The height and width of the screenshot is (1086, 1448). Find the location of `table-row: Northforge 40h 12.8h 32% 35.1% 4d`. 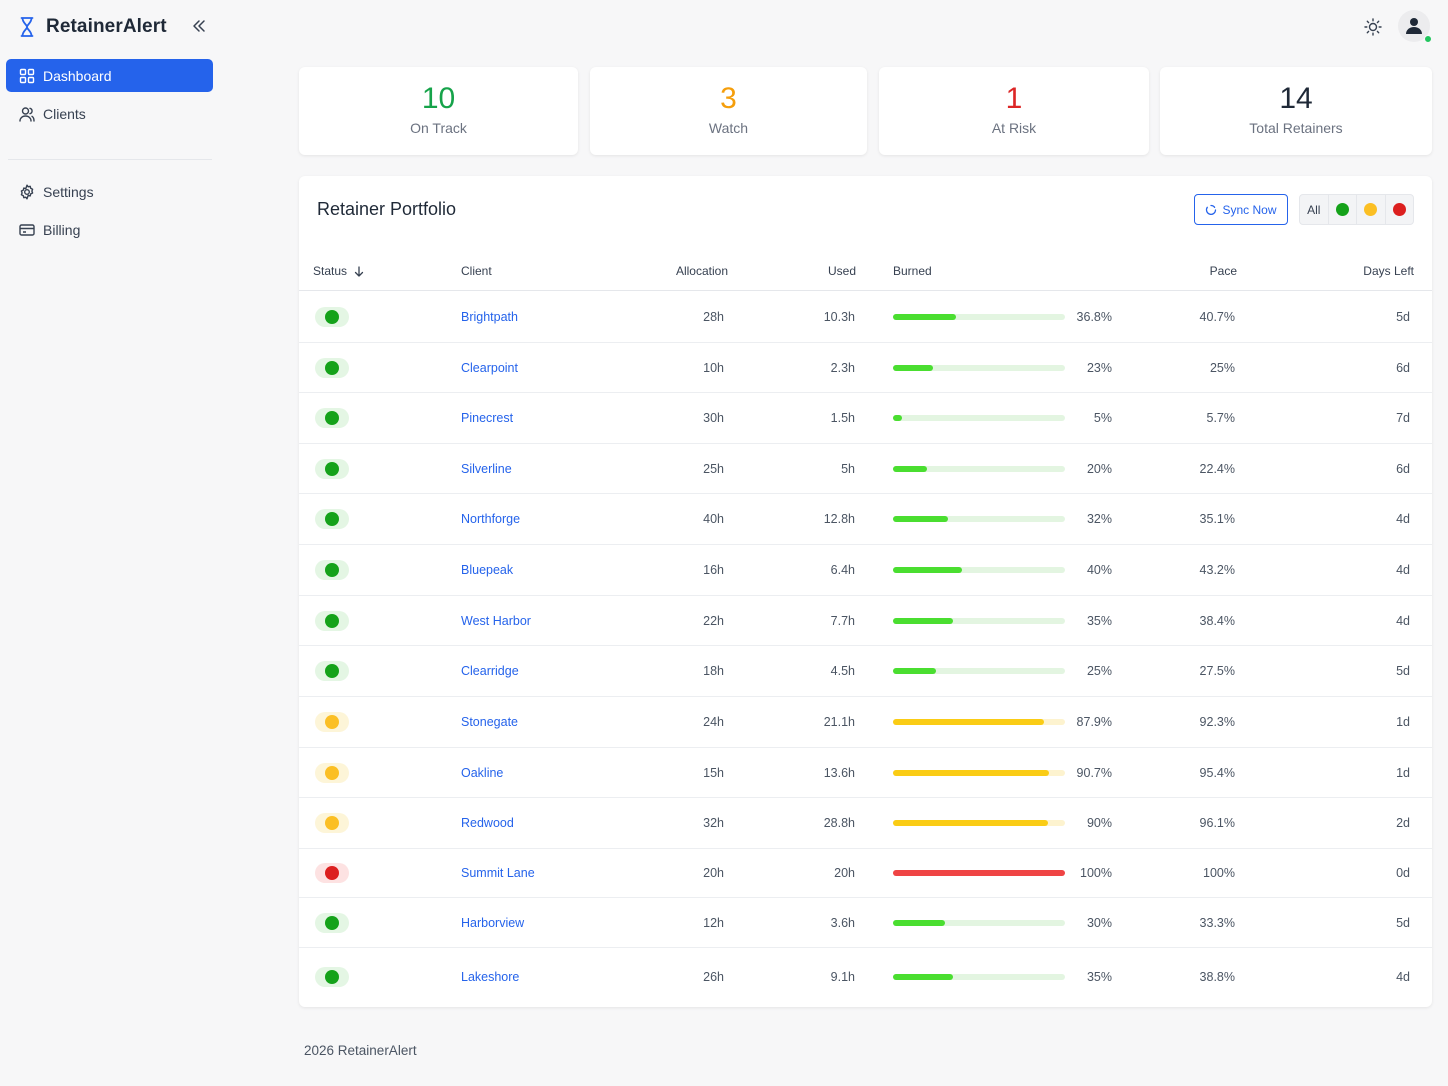

table-row: Northforge 40h 12.8h 32% 35.1% 4d is located at coordinates (865, 519).